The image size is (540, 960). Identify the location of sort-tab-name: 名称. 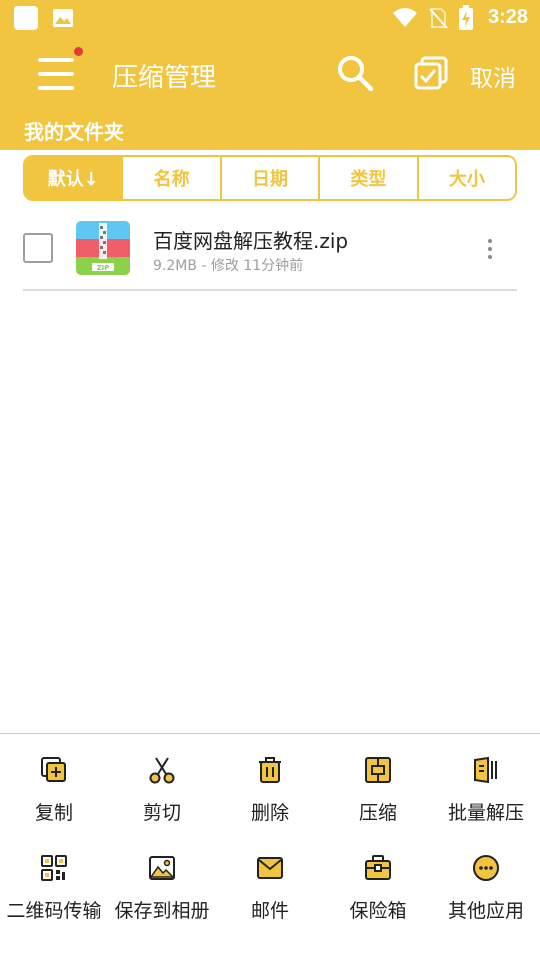
(170, 178).